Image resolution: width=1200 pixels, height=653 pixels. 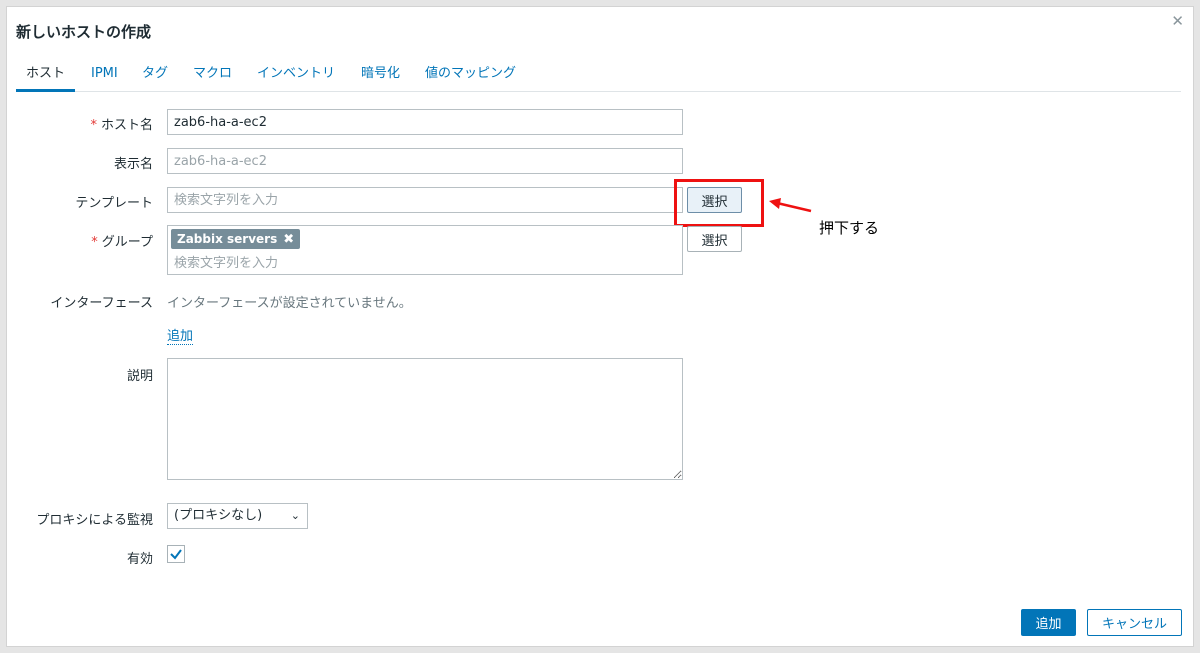 I want to click on tab-tags: タグ, so click(x=155, y=78).